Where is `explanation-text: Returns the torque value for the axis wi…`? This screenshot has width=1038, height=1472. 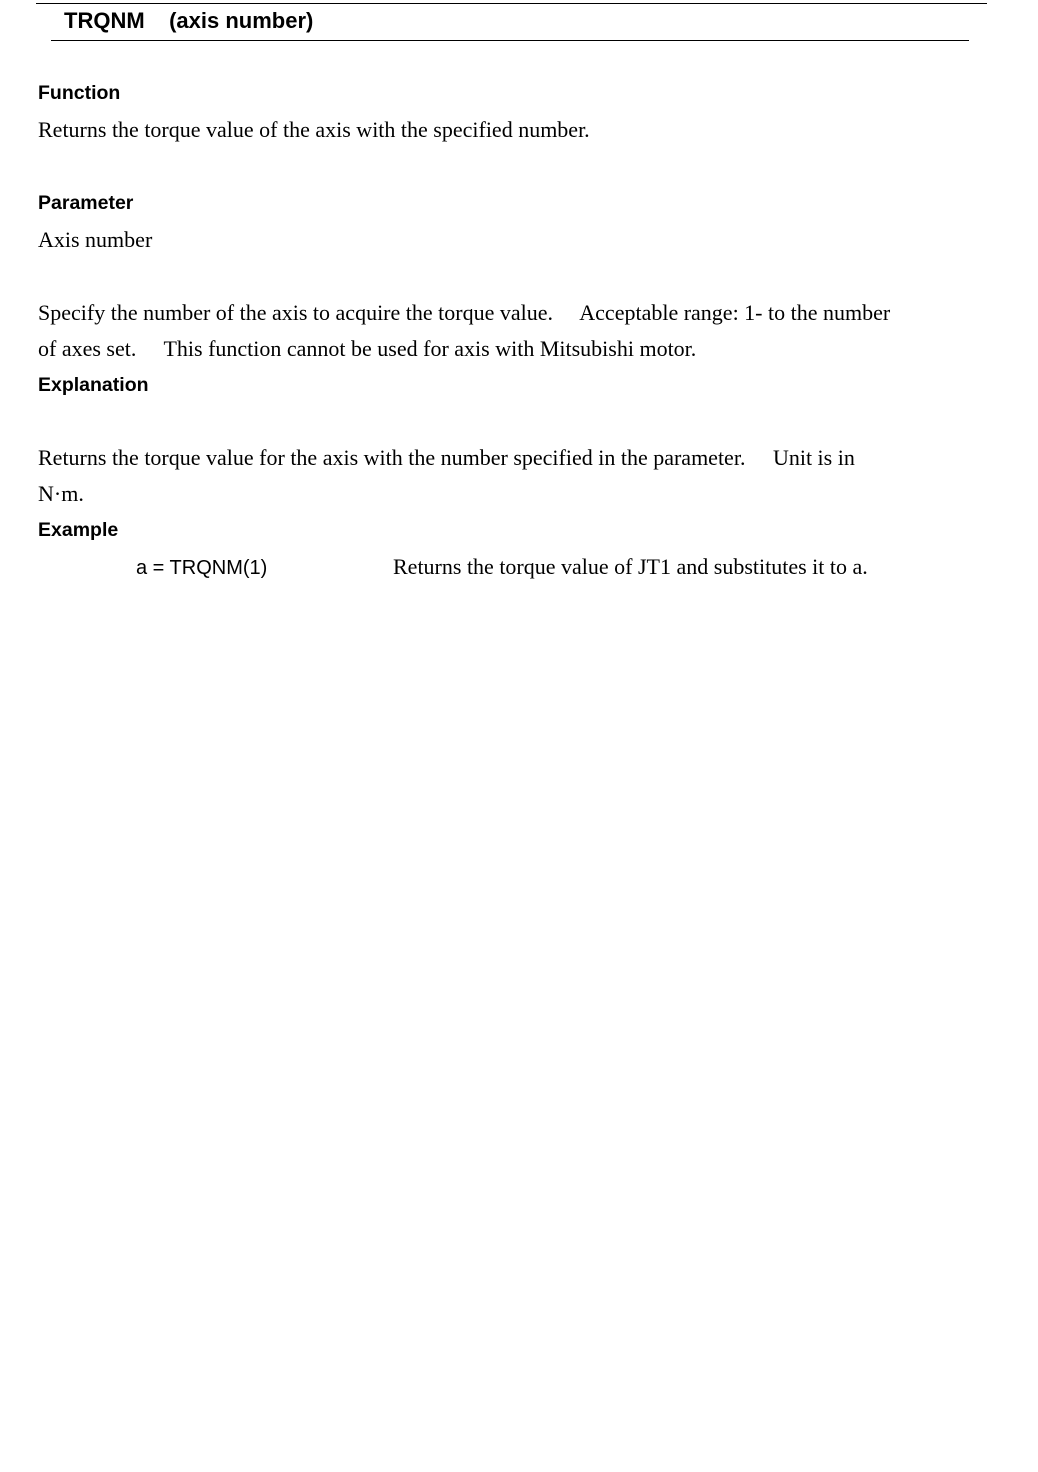
explanation-text: Returns the torque value for the axis wi… is located at coordinates (508, 458).